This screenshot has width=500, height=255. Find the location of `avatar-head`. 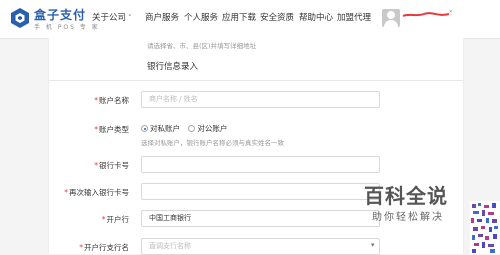

avatar-head is located at coordinates (391, 15).